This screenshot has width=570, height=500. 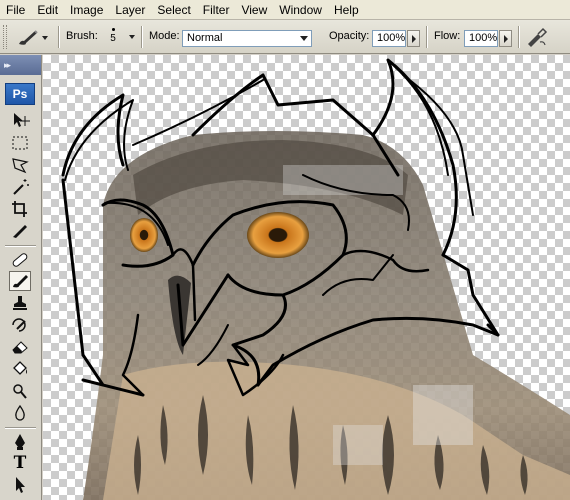 What do you see at coordinates (173, 10) in the screenshot?
I see `menu-select: Select` at bounding box center [173, 10].